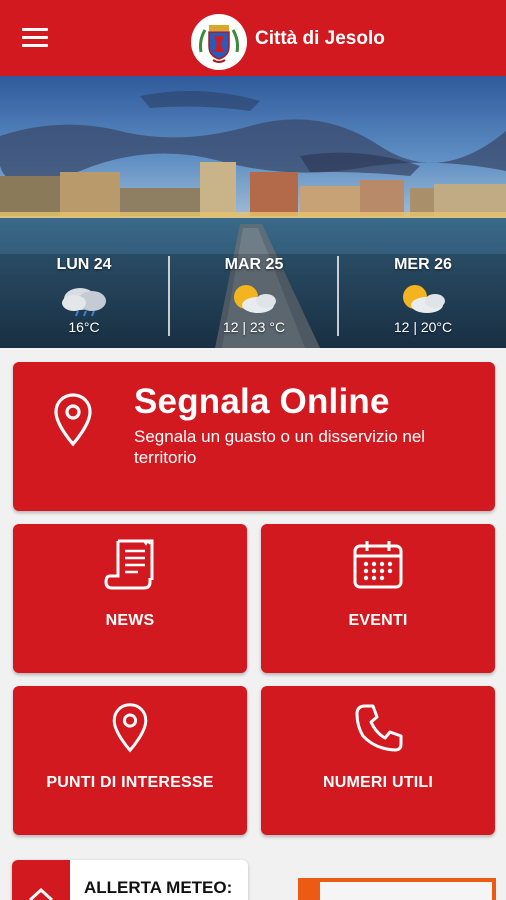  I want to click on numeri-utili-button: NUMERI UTILI, so click(378, 760).